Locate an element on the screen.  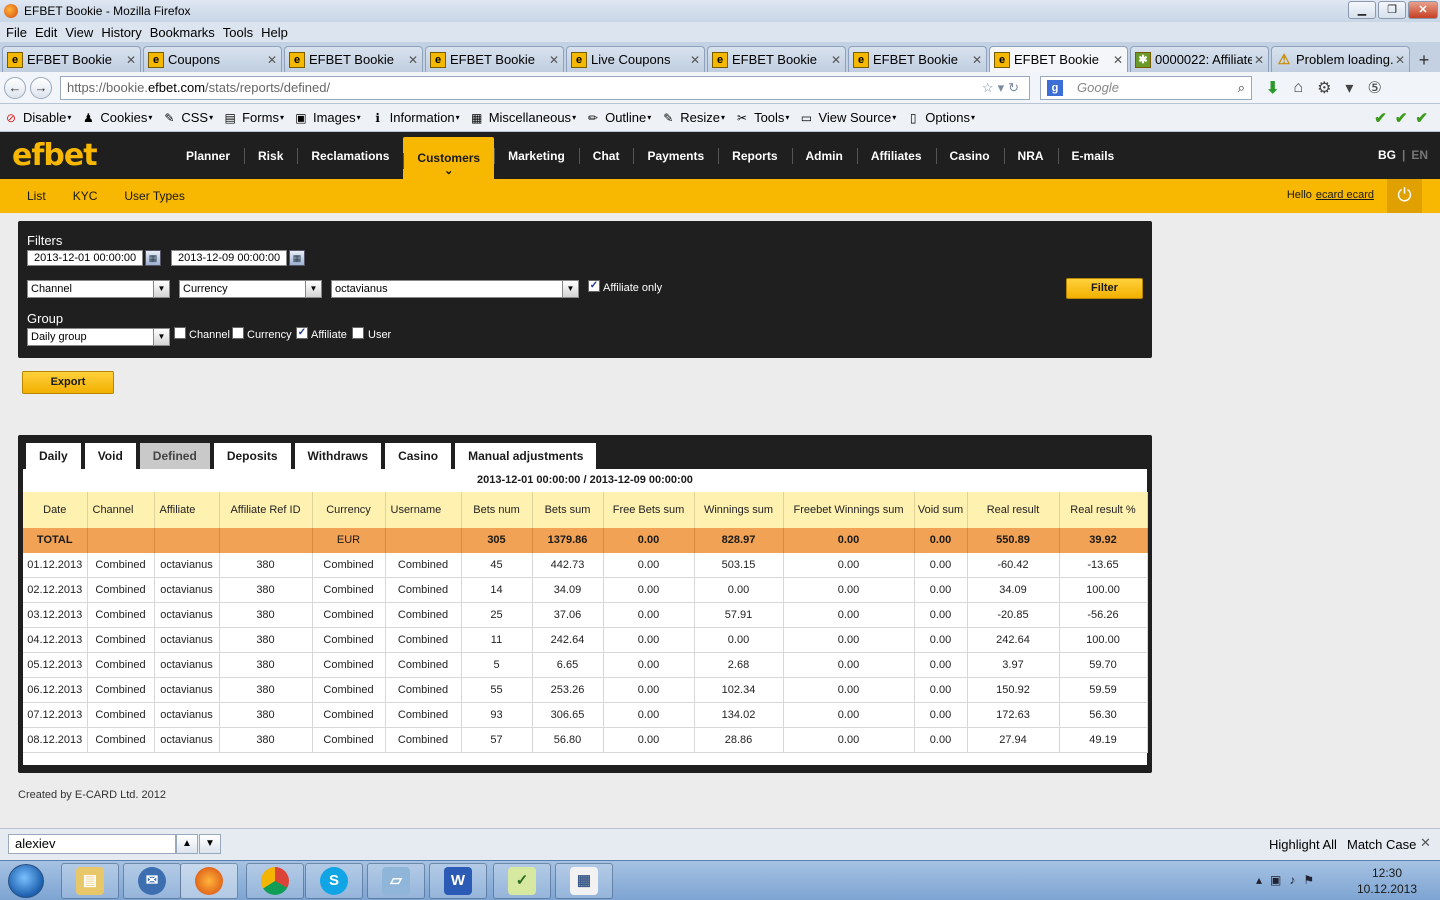
currency-select: Currency ▼ is located at coordinates (250, 289).